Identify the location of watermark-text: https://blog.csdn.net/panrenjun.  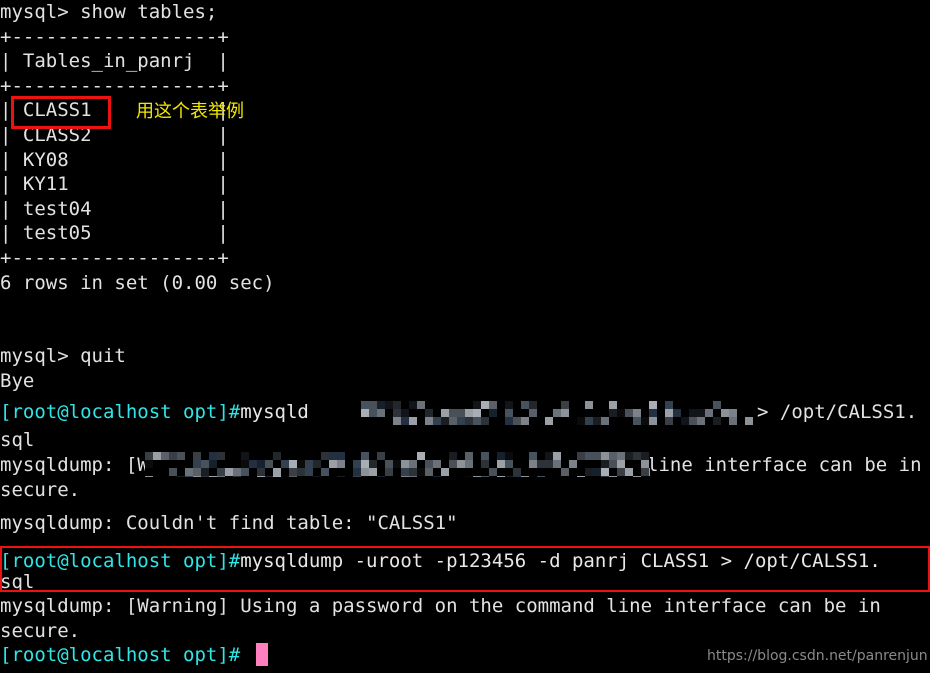
(817, 656).